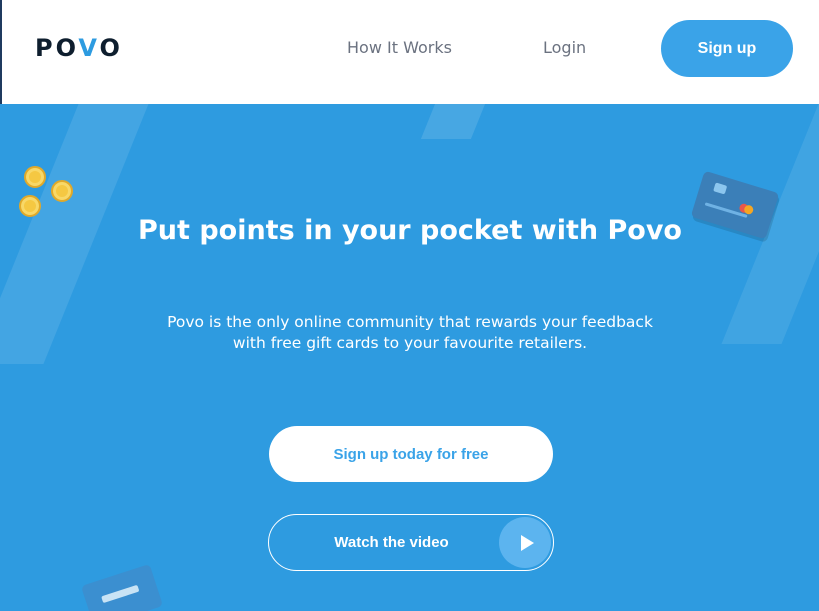 Image resolution: width=819 pixels, height=611 pixels. I want to click on decorative-streak, so click(455, 121).